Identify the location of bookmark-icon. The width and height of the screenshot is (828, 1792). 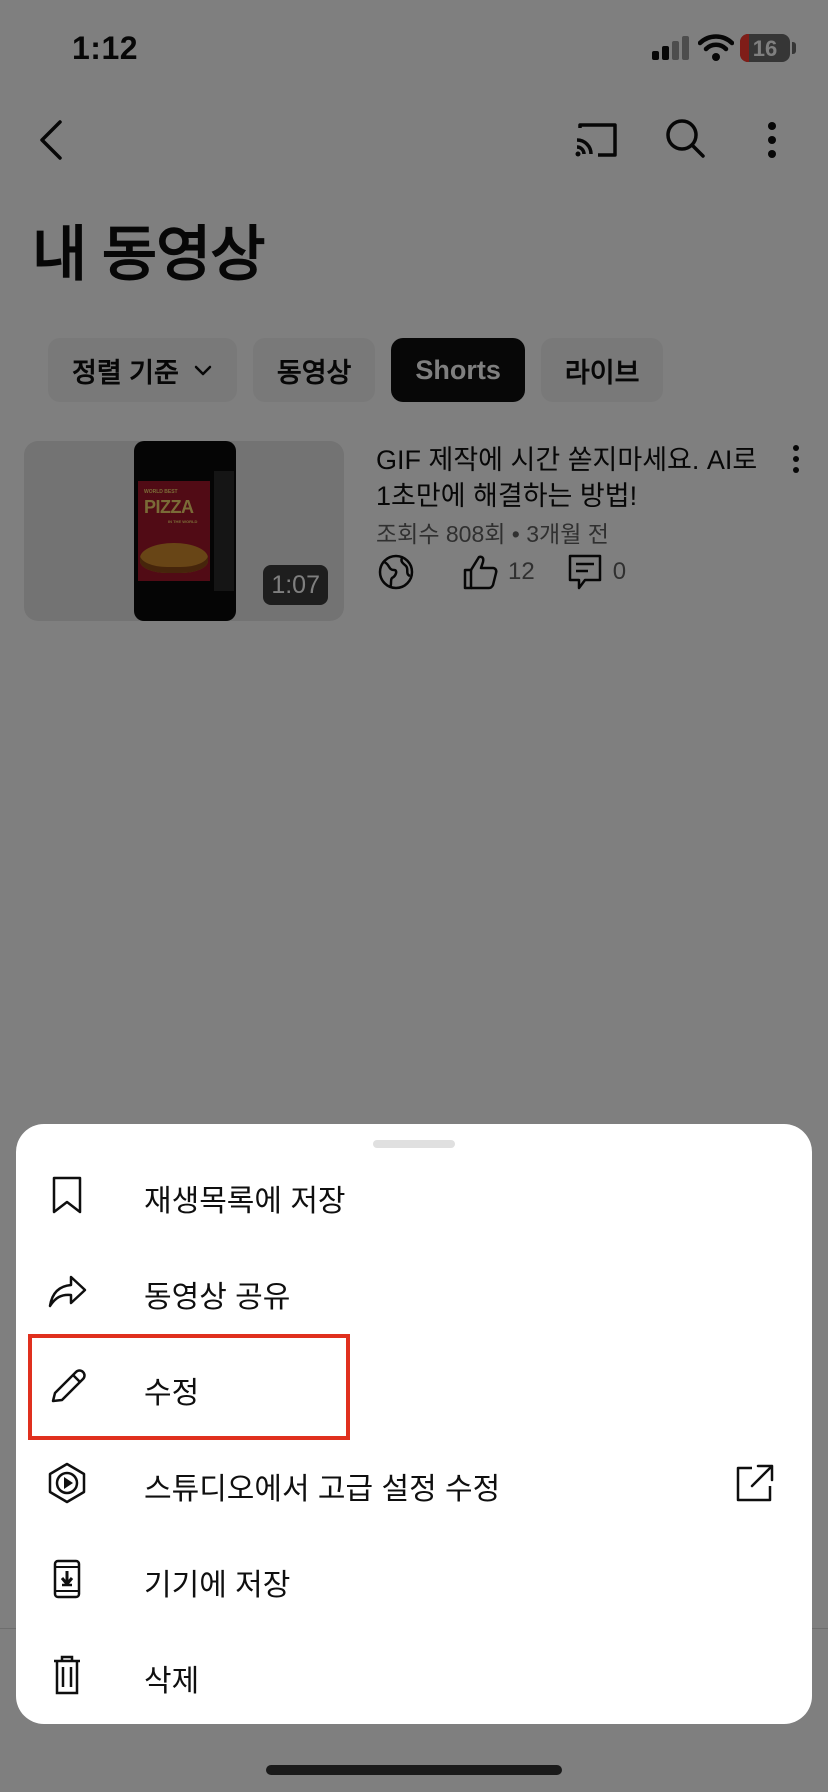
(67, 1195).